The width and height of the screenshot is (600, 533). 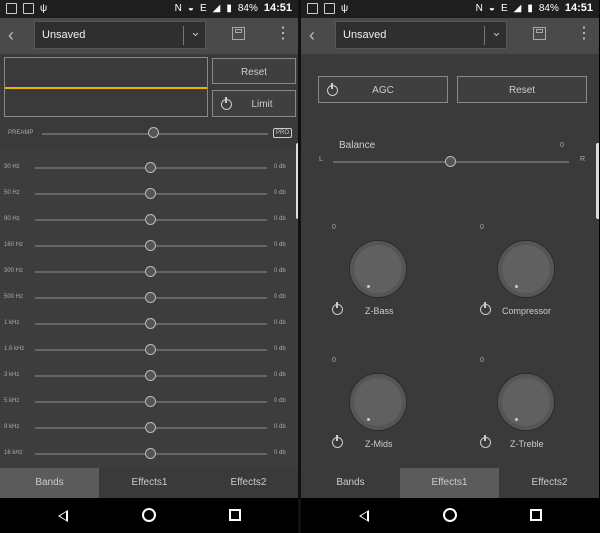 What do you see at coordinates (21, 133) in the screenshot?
I see `preamp-label: PREAMP` at bounding box center [21, 133].